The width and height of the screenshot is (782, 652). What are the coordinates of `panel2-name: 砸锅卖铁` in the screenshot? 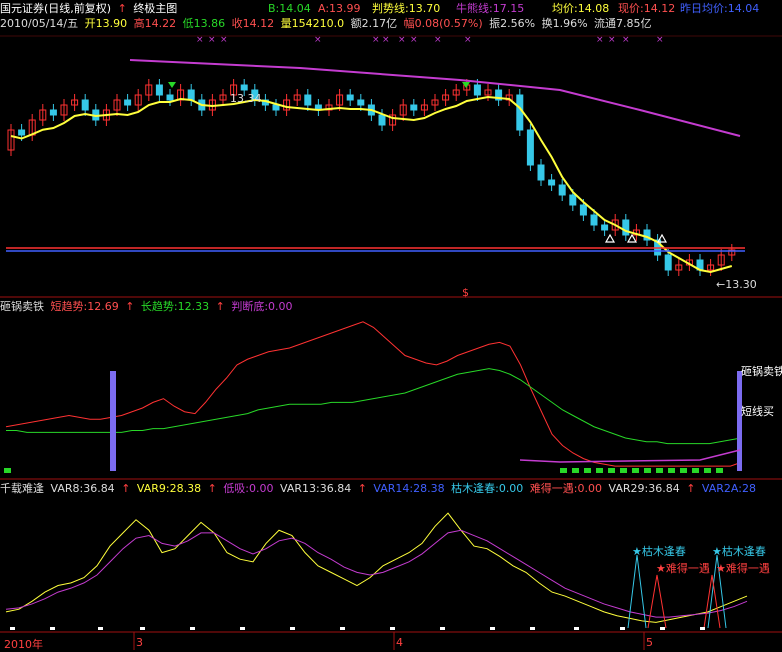 It's located at (22, 306).